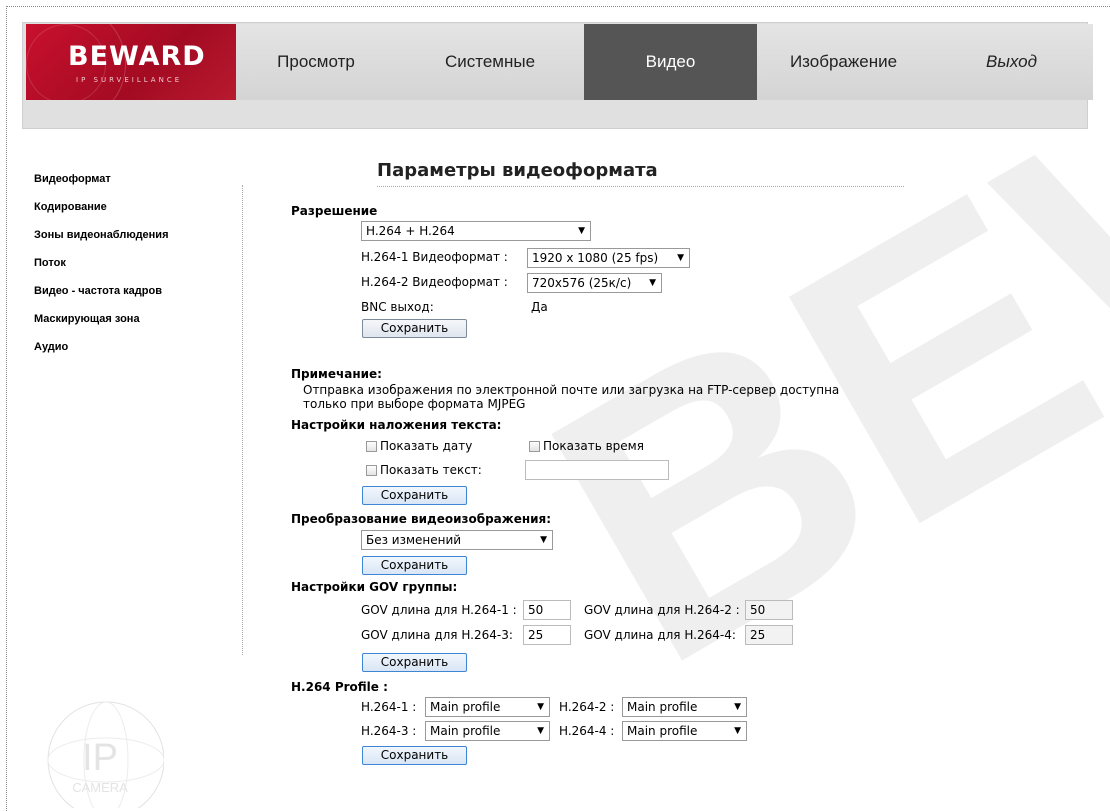 The height and width of the screenshot is (811, 1110). I want to click on gov3-input: 25, so click(547, 635).